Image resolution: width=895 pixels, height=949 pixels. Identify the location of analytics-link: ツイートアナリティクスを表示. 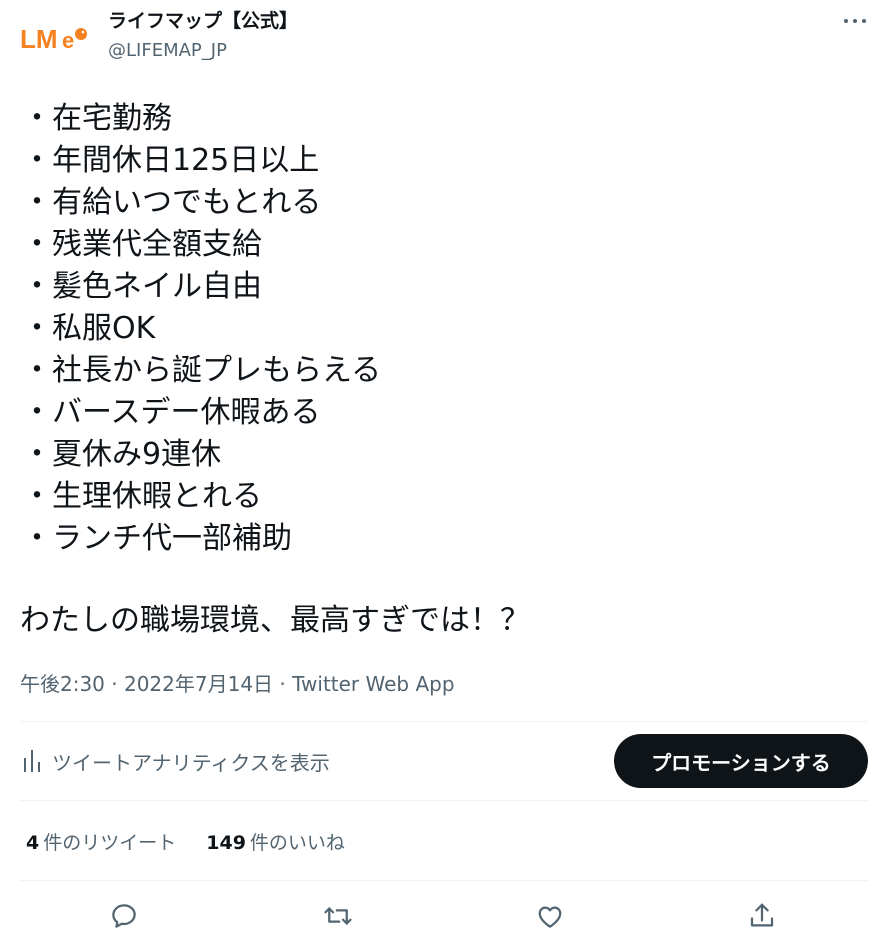
(176, 761).